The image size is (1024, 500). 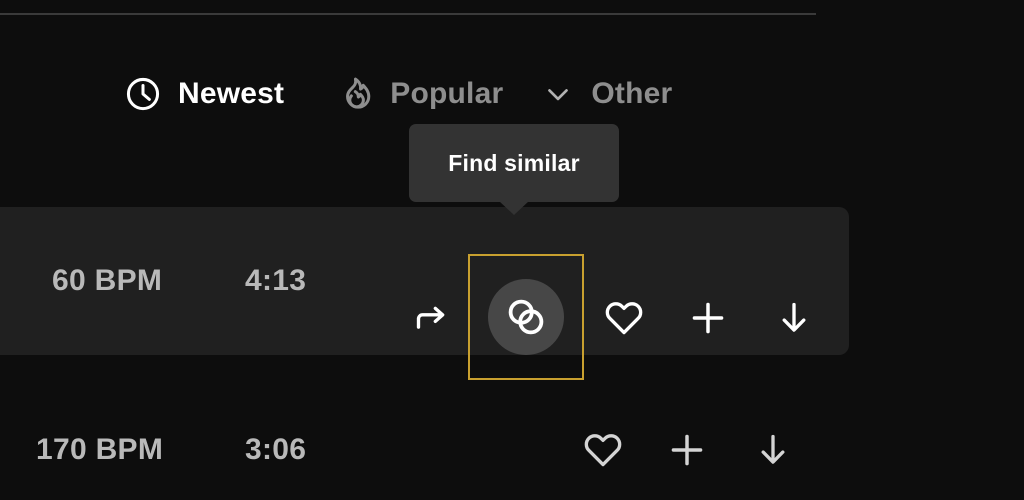 I want to click on sort-option-popular: Popular, so click(x=419, y=94).